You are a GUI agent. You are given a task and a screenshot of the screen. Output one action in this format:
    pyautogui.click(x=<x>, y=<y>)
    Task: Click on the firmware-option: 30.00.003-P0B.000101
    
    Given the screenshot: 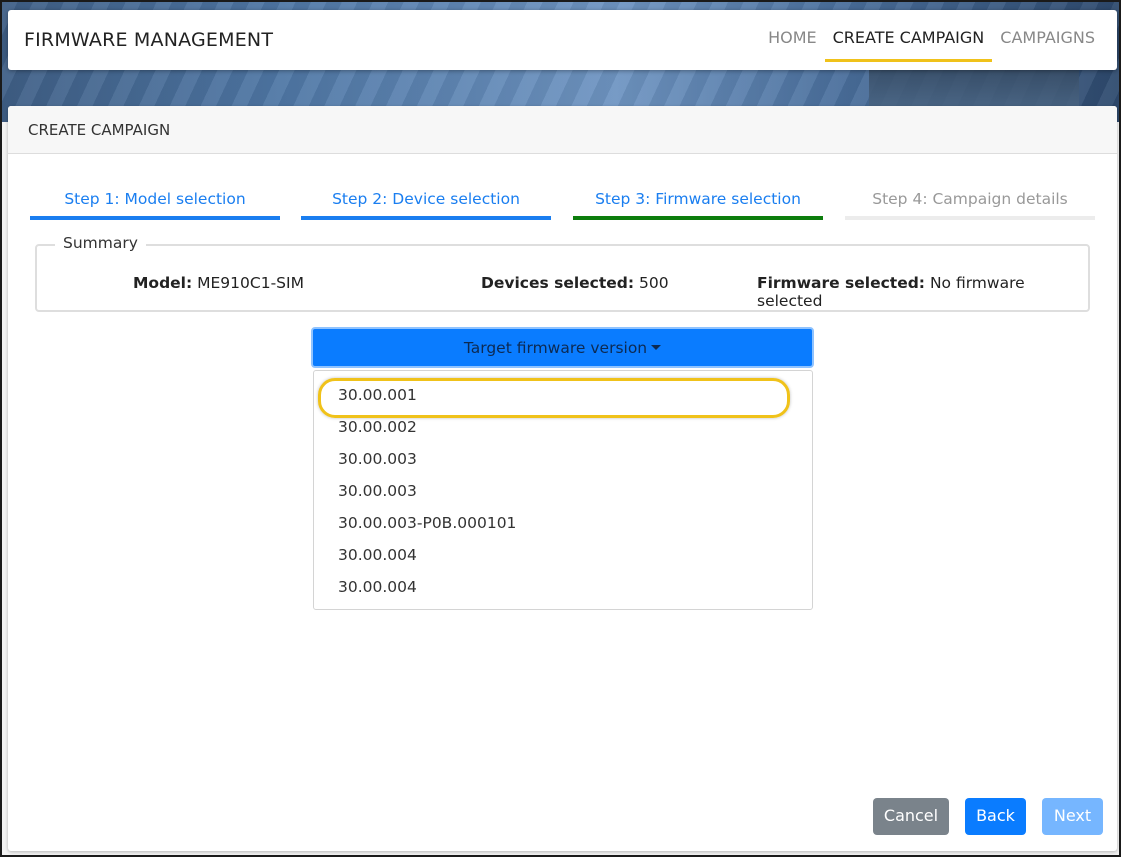 What is the action you would take?
    pyautogui.click(x=563, y=523)
    